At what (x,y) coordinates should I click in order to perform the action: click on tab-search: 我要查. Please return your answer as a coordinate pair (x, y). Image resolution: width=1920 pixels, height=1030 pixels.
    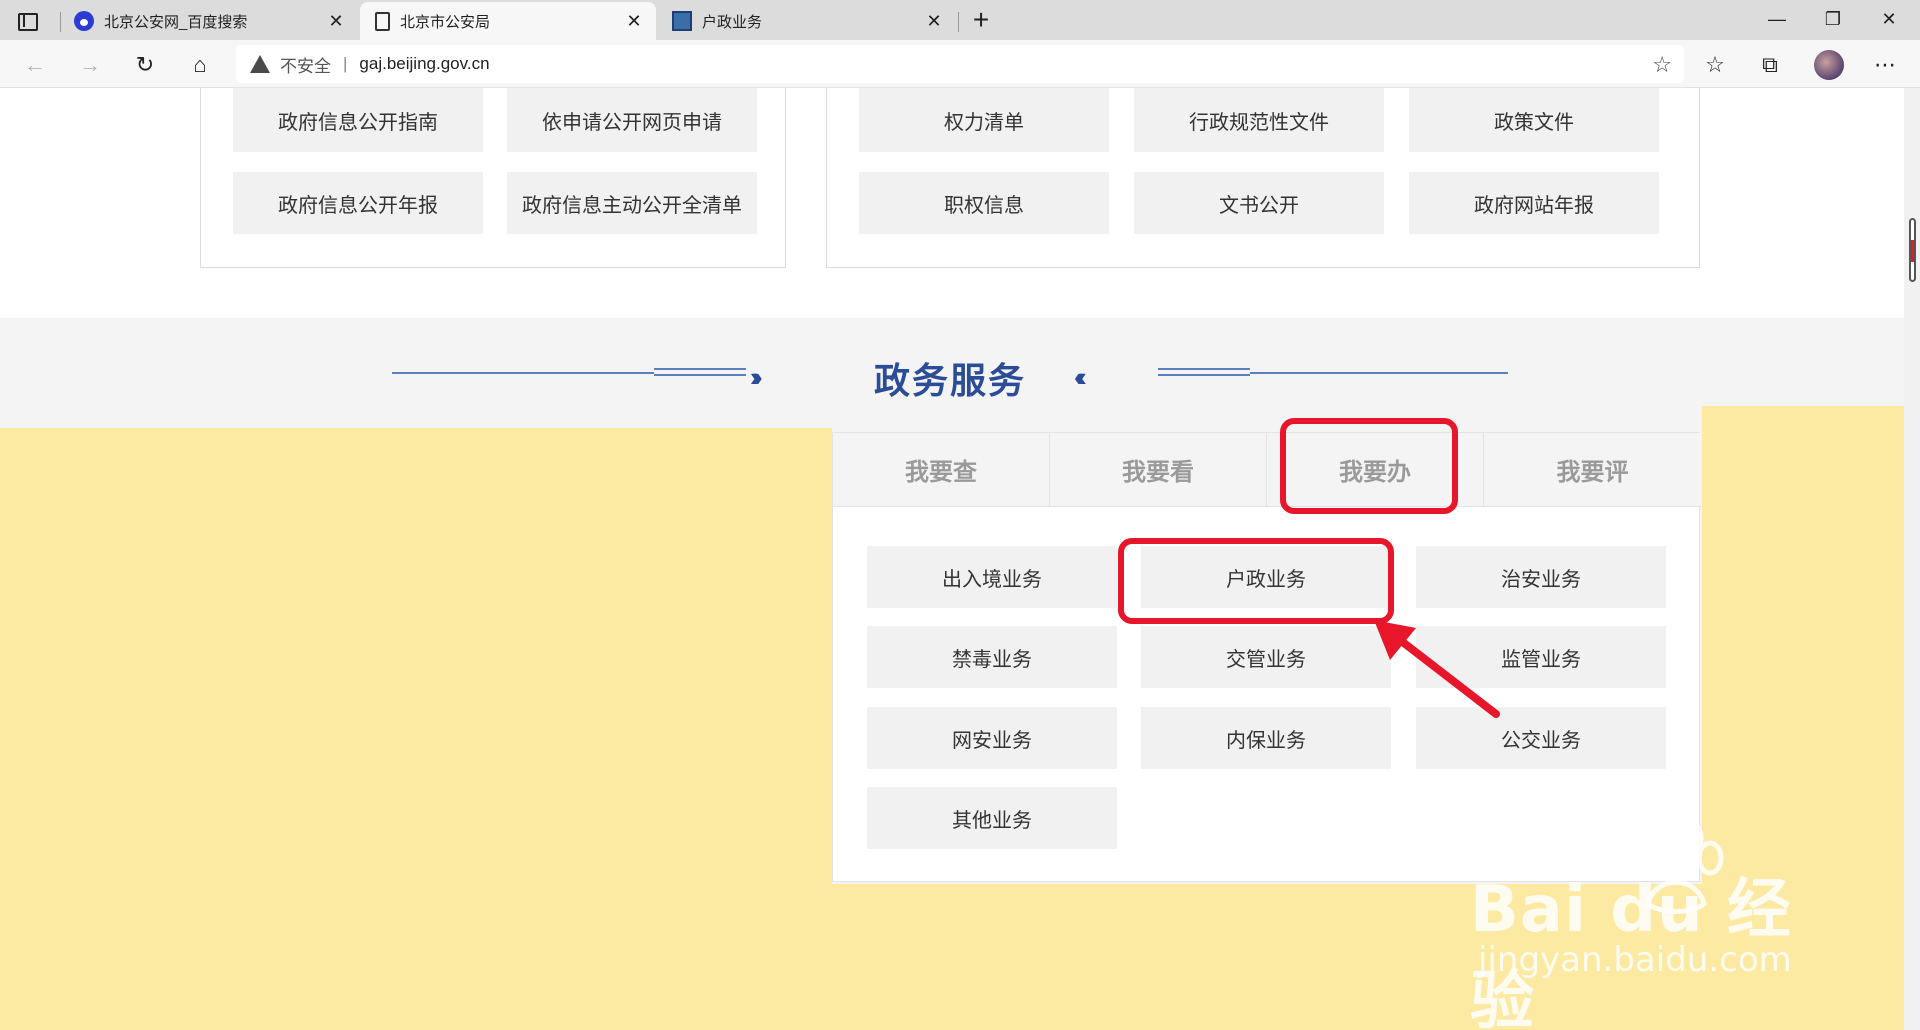
    Looking at the image, I should click on (941, 470).